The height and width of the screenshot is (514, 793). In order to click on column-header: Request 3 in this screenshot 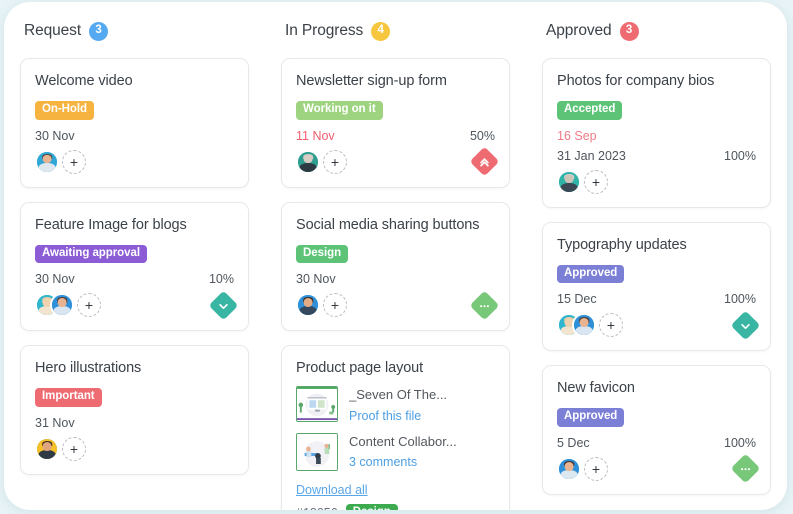, I will do `click(136, 31)`.